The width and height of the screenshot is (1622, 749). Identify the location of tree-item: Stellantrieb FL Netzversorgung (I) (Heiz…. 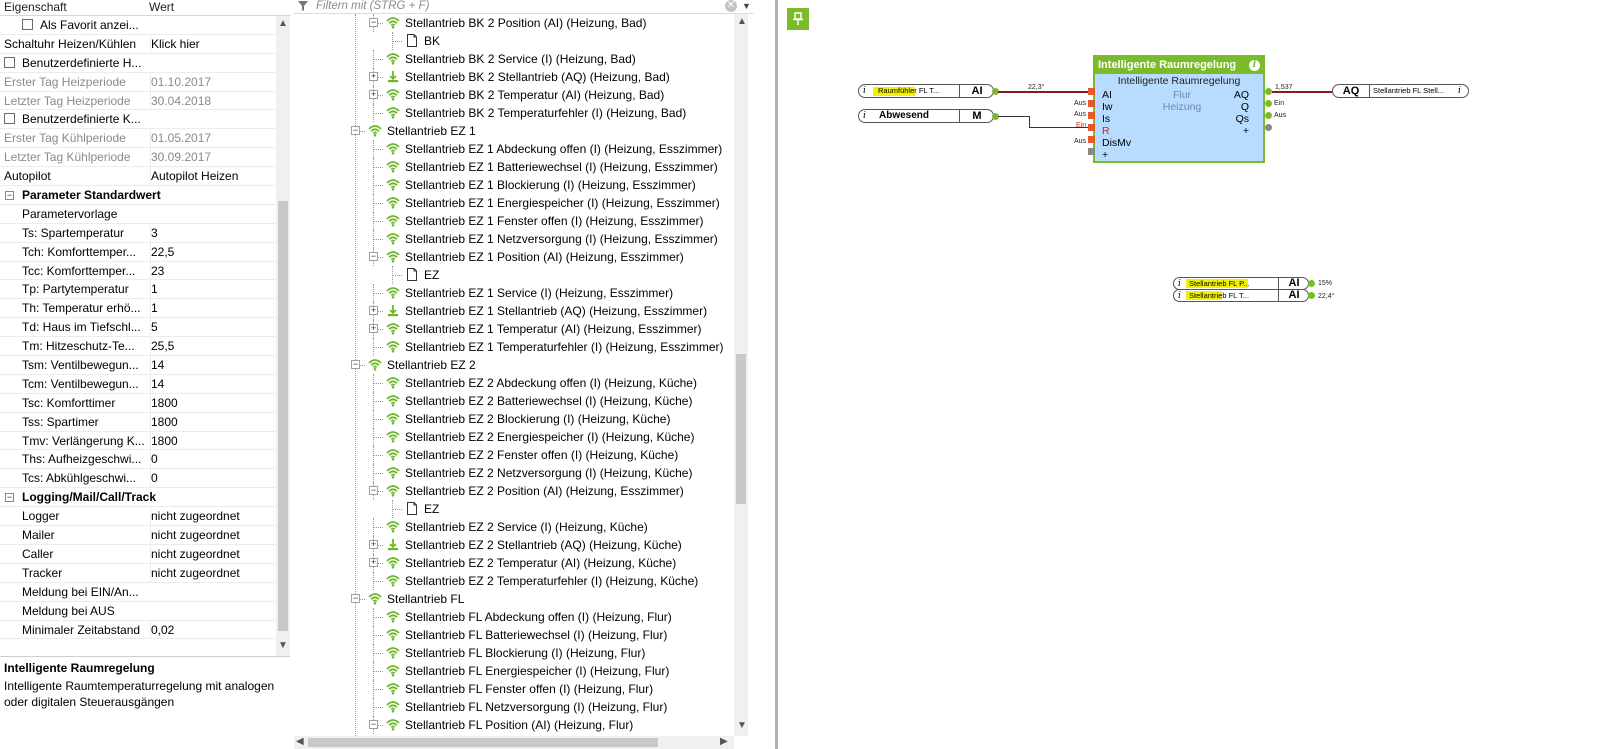
(514, 707).